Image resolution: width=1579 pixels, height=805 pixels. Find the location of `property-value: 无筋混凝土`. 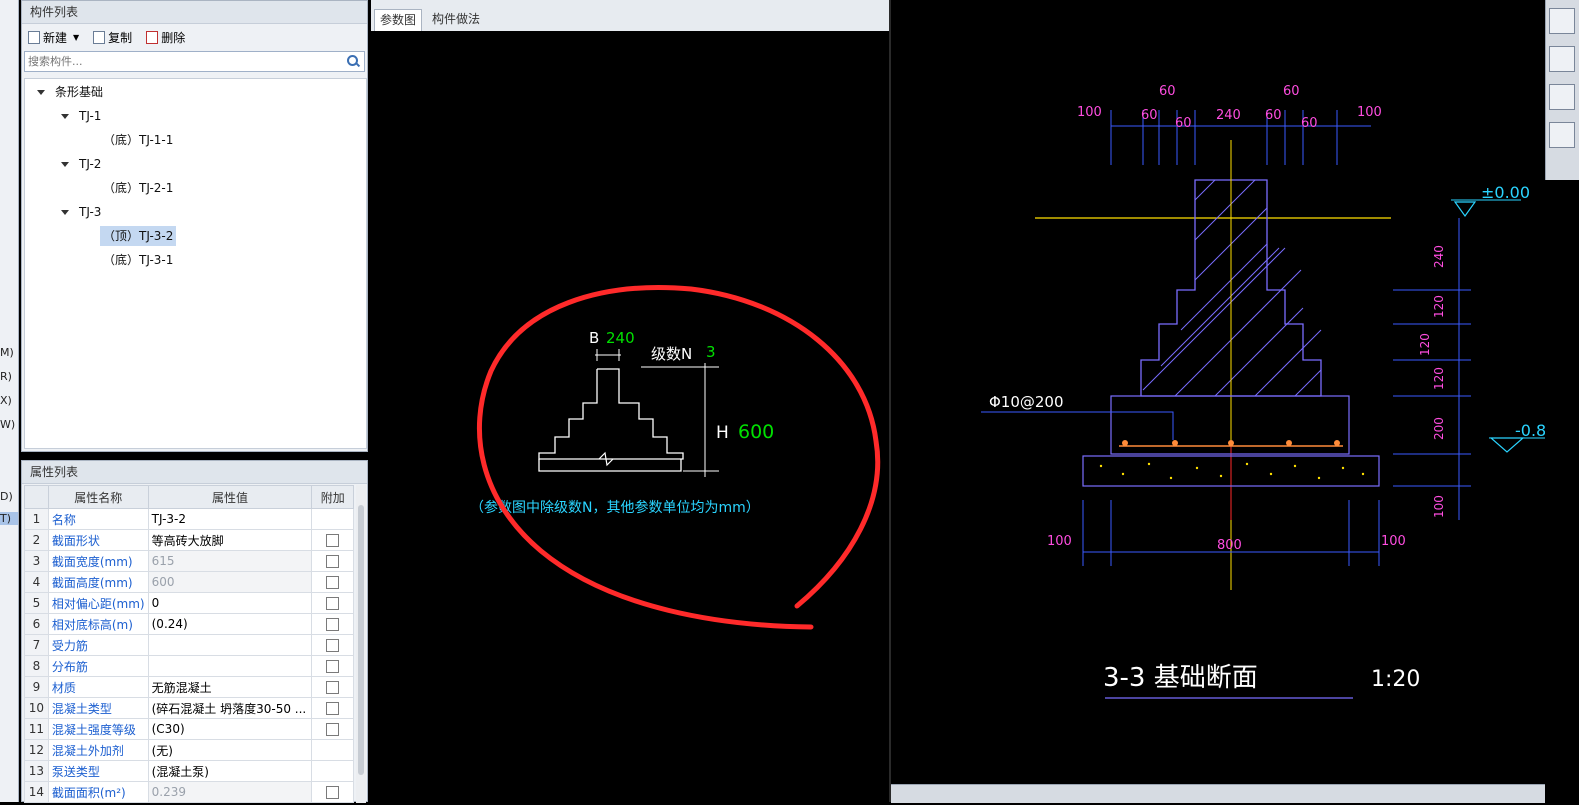

property-value: 无筋混凝土 is located at coordinates (230, 687).